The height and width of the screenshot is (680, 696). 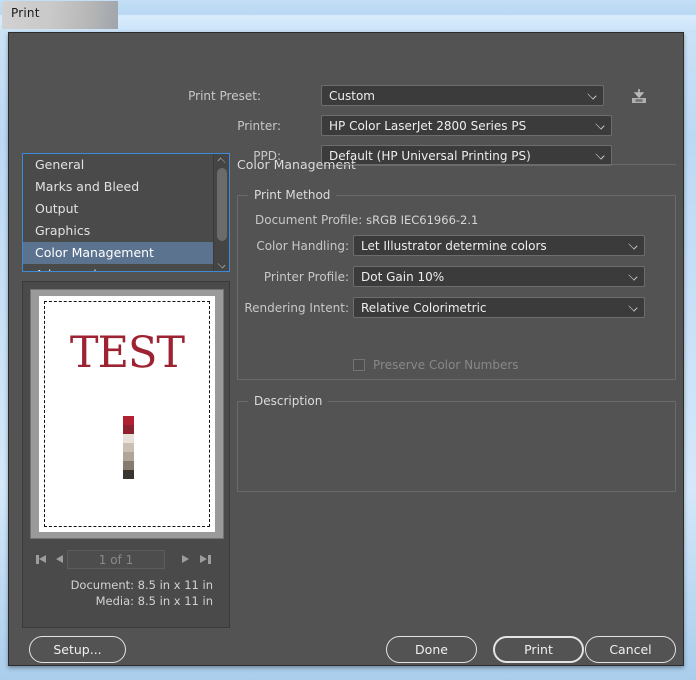 I want to click on panel-title-divider, so click(x=507, y=164).